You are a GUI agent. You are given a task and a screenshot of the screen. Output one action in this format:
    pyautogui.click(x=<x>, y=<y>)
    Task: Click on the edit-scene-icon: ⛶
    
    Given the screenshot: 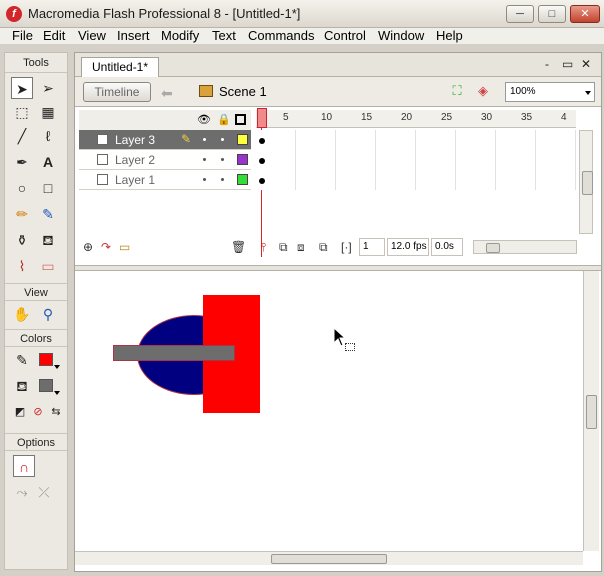 What is the action you would take?
    pyautogui.click(x=457, y=92)
    